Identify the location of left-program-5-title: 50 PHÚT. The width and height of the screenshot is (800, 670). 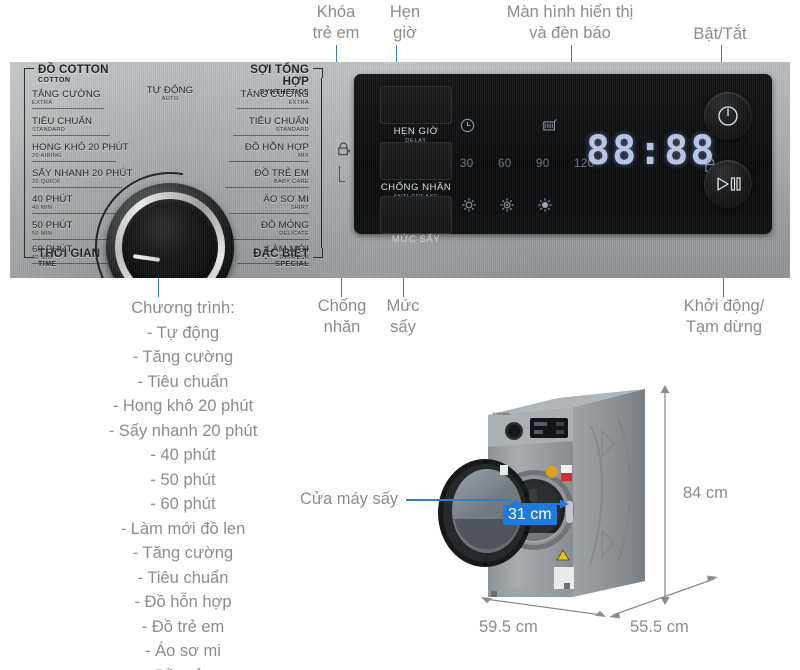
(52, 225).